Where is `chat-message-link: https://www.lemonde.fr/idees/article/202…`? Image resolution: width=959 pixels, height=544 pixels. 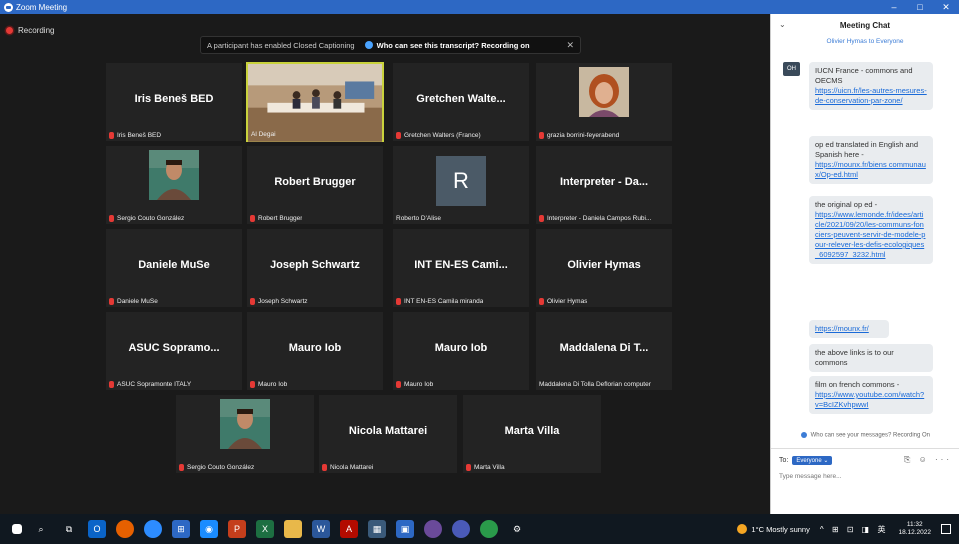 chat-message-link: https://www.lemonde.fr/idees/article/202… is located at coordinates (871, 235).